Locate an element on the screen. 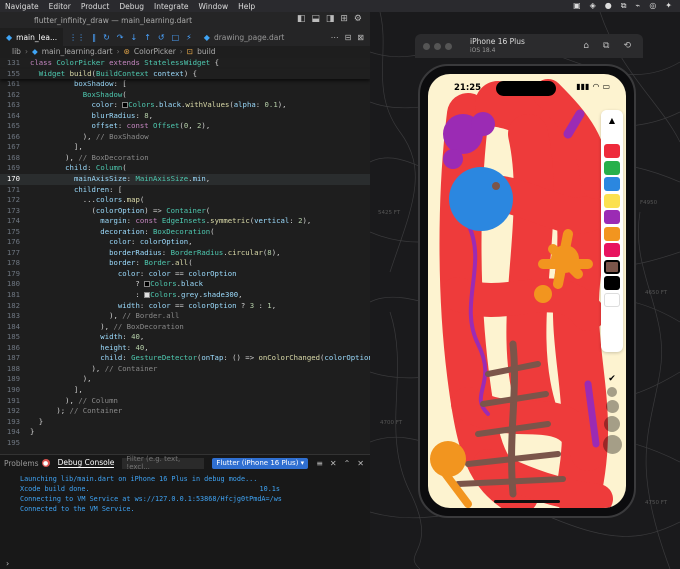 Image resolution: width=680 pixels, height=569 pixels. code-text: ? Colors.black is located at coordinates (116, 284).